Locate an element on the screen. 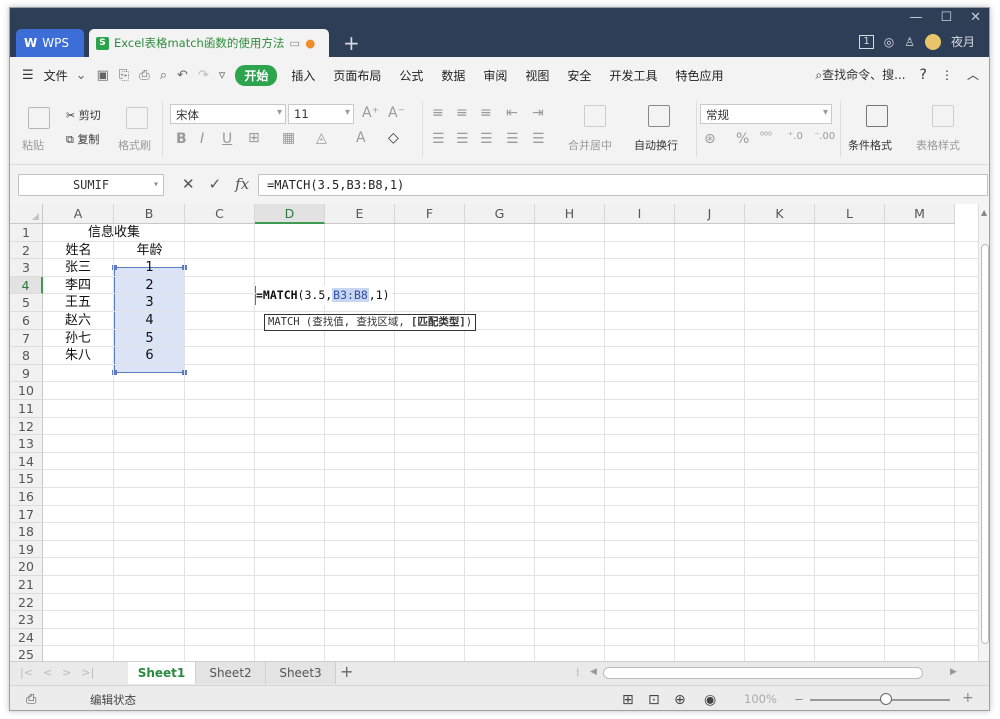  row-header-20: 20 is located at coordinates (26, 567).